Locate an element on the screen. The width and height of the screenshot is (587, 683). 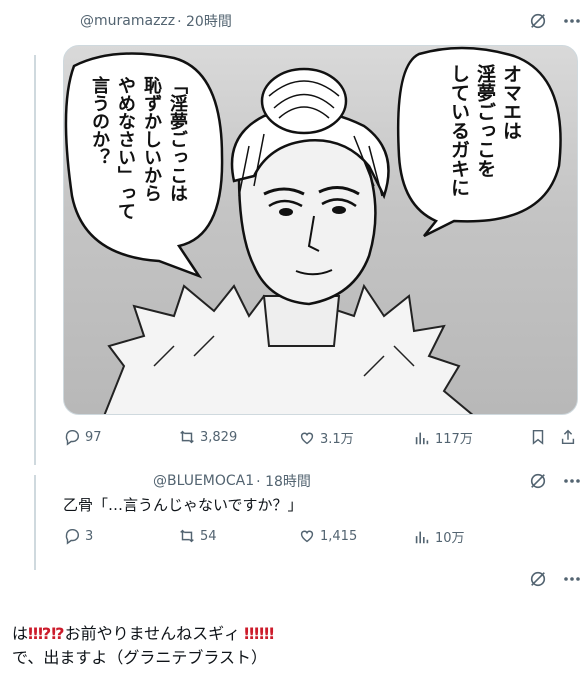
tweet2-header: @BLUEMOCA1 · 18時間 is located at coordinates (232, 481).